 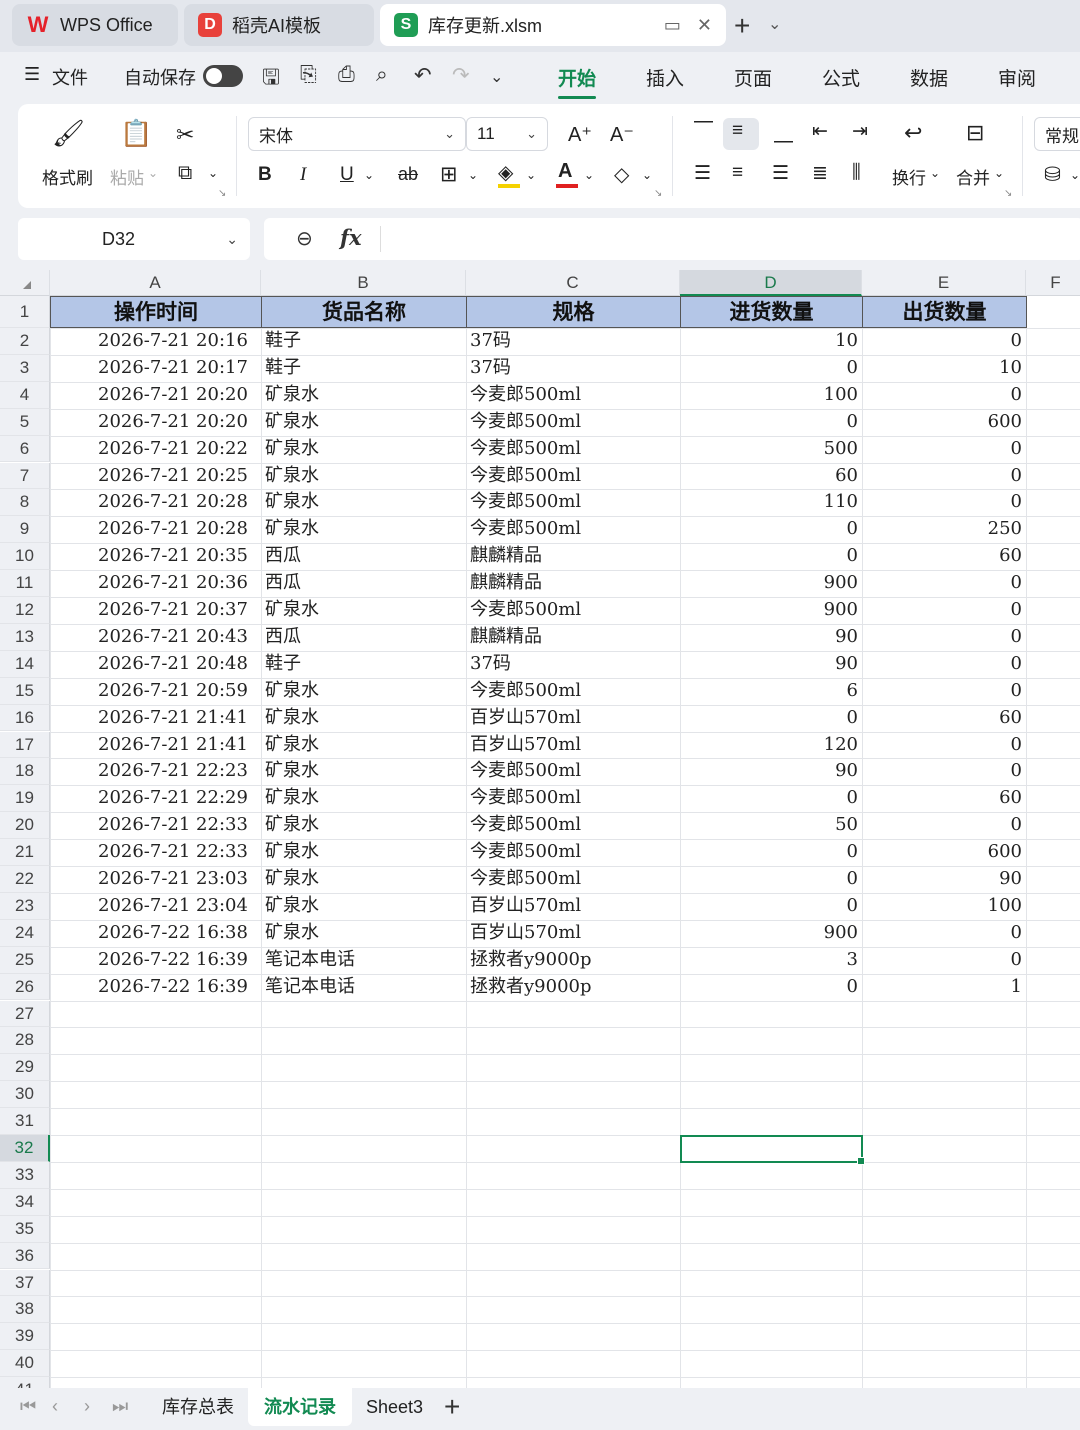 What do you see at coordinates (25, 610) in the screenshot?
I see `row-header: 12` at bounding box center [25, 610].